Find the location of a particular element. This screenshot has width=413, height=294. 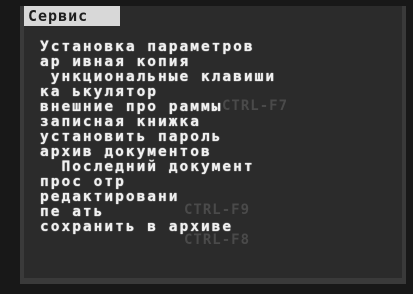

menu-item-print: пе ать is located at coordinates (158, 212).